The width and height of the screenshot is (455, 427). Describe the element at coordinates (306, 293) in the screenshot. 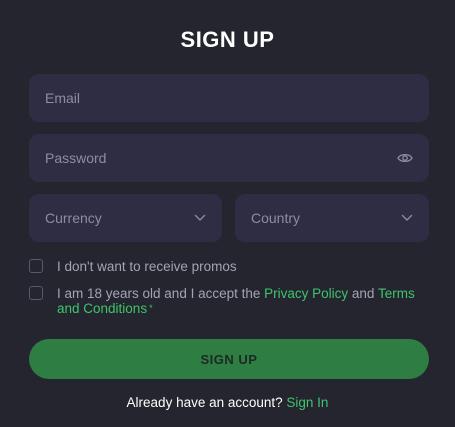

I see `privacy-policy-link: Privacy Policy` at that location.